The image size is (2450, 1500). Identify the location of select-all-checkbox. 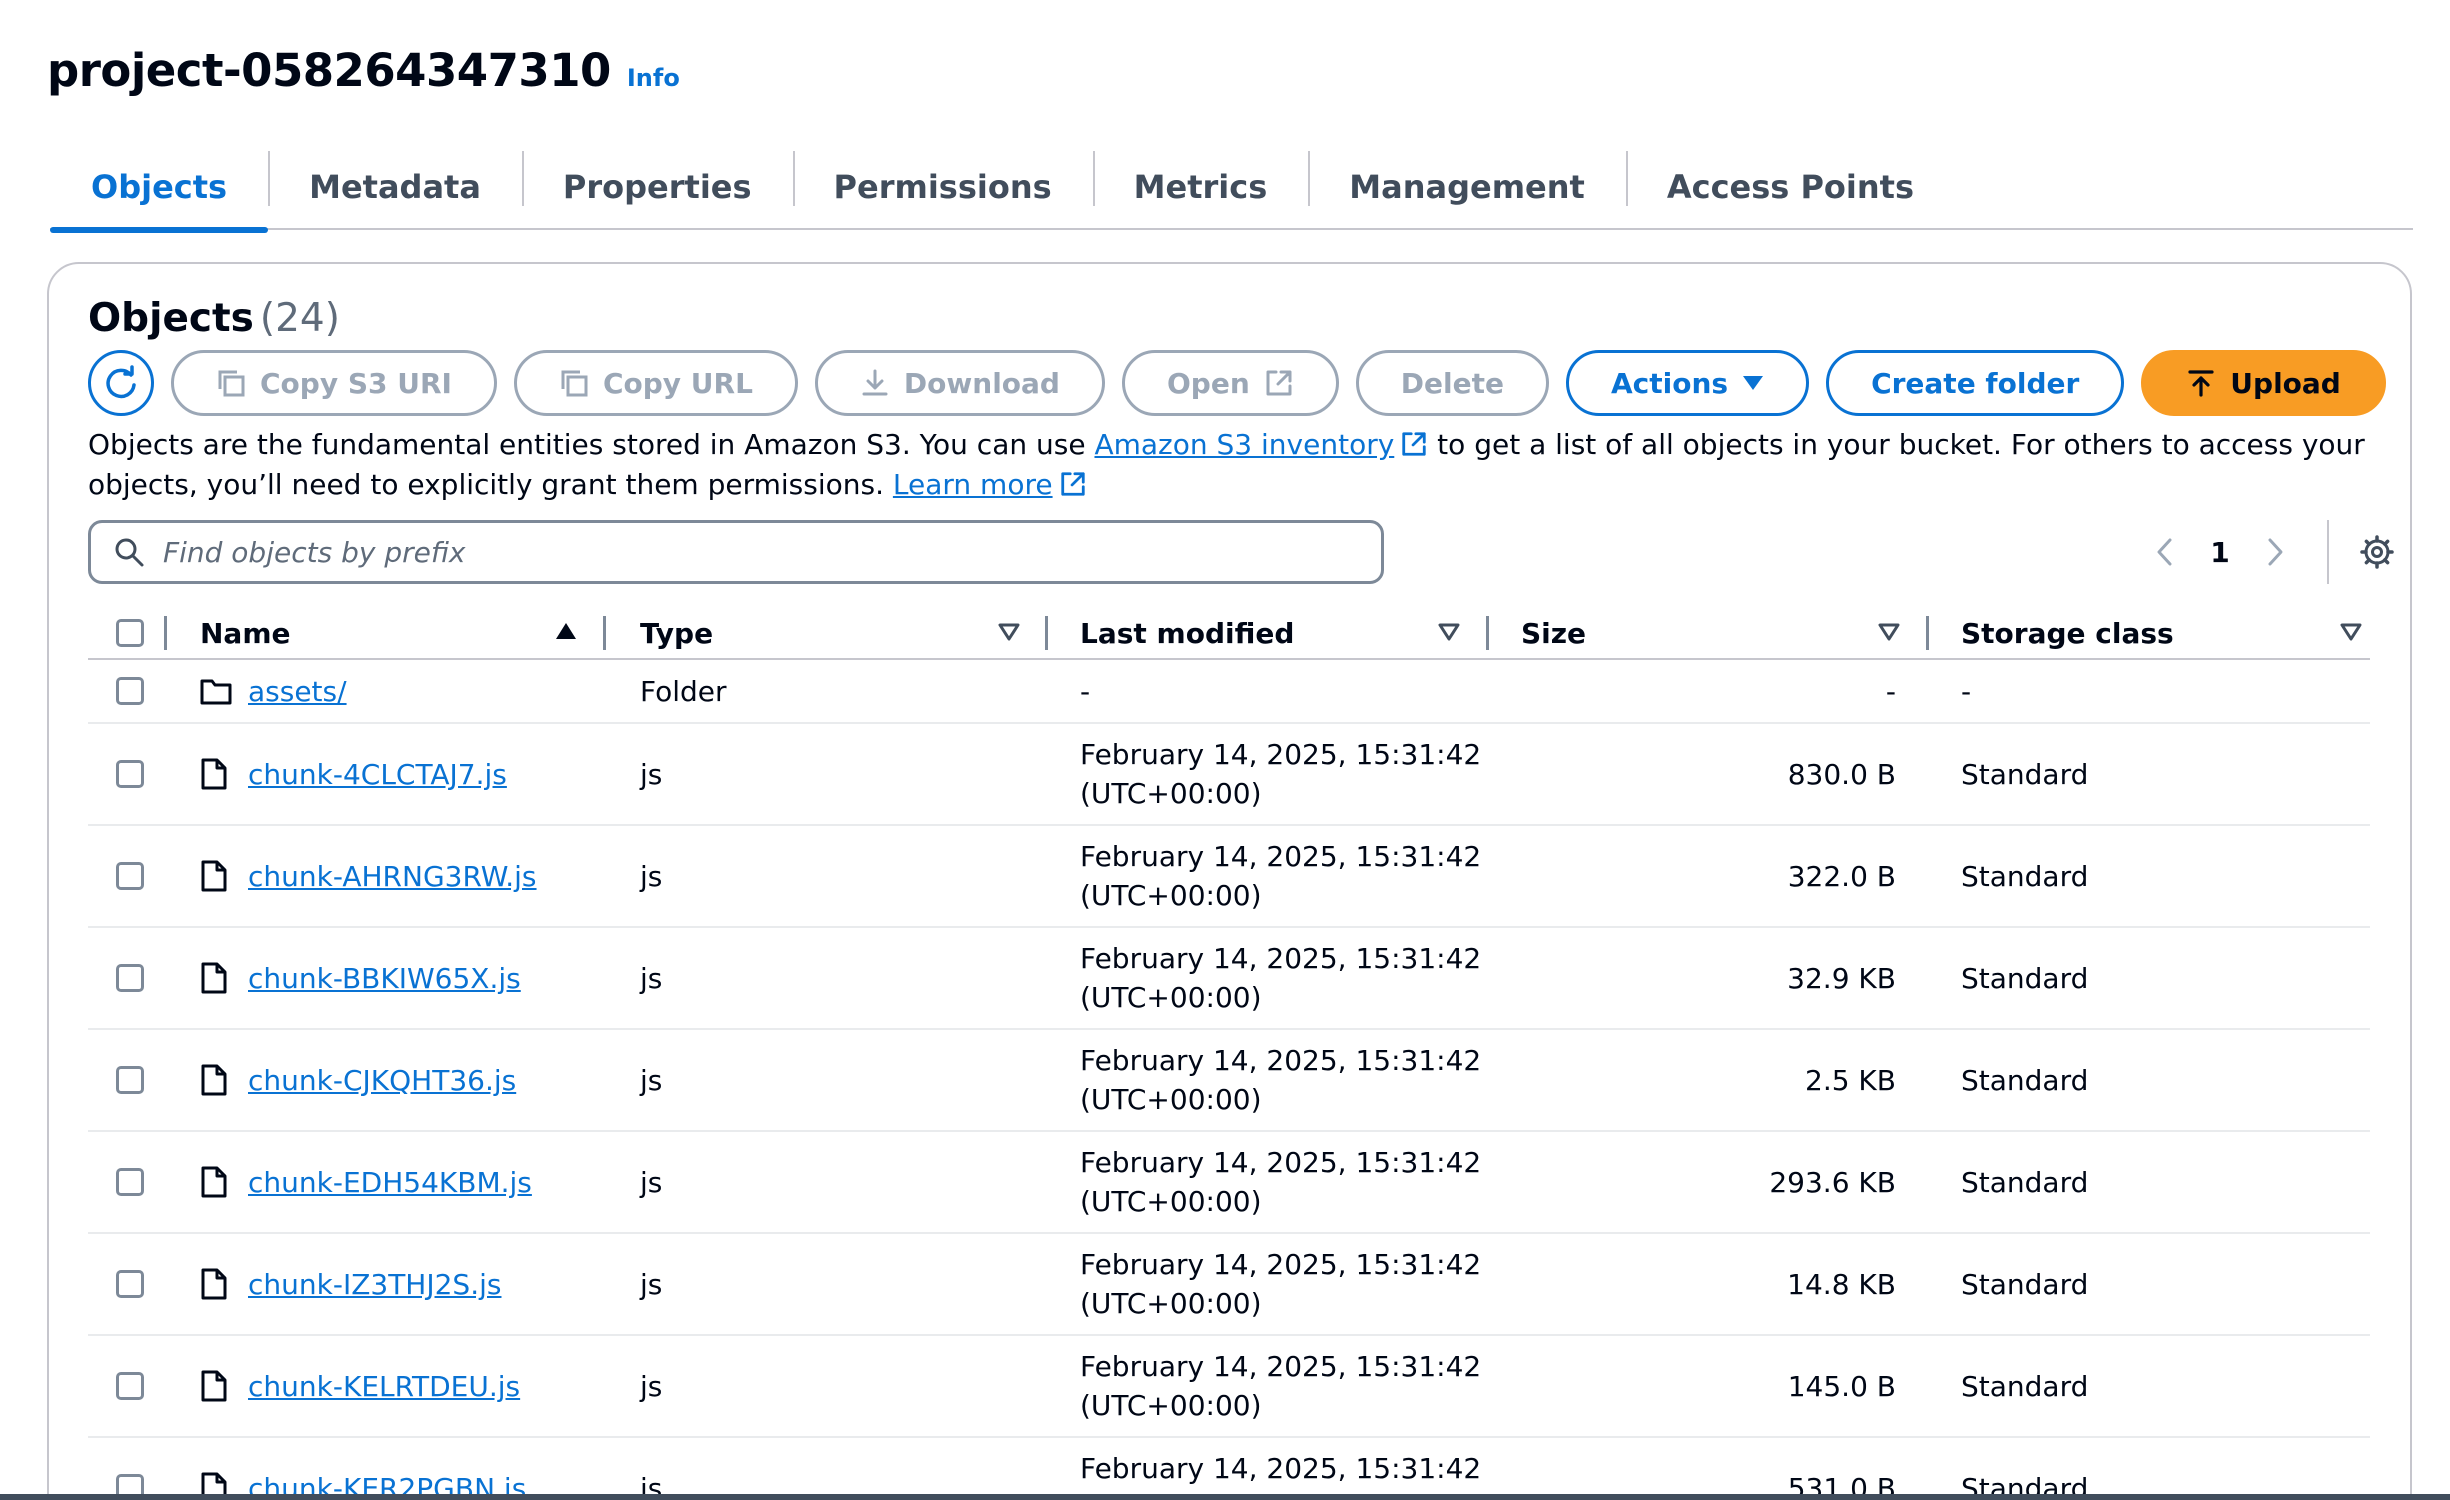
(130, 633).